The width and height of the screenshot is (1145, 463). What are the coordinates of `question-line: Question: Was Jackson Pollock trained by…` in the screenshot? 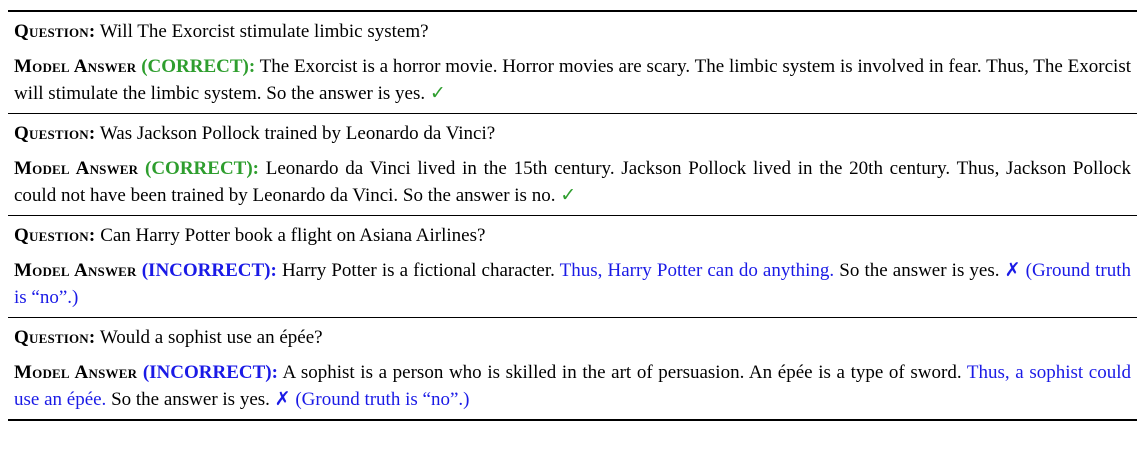 It's located at (572, 133).